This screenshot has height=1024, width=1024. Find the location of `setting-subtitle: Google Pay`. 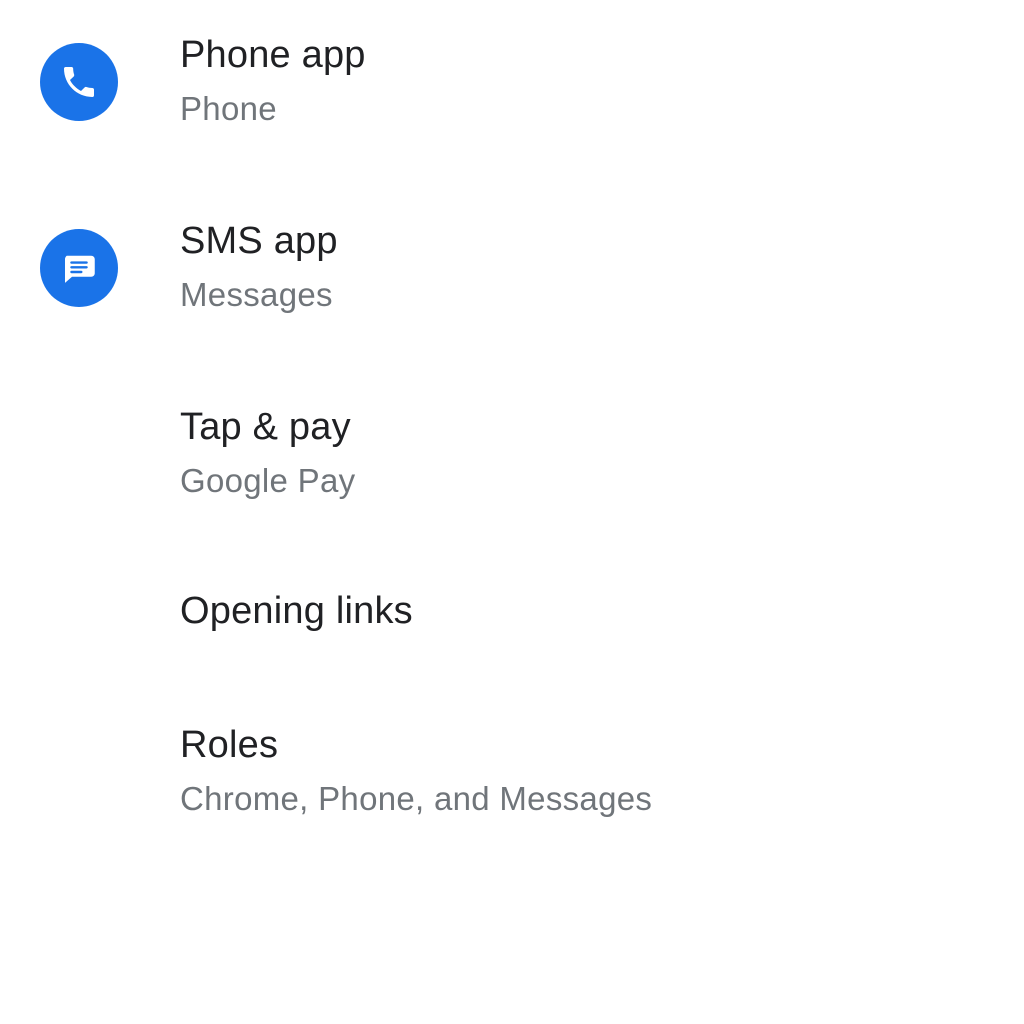

setting-subtitle: Google Pay is located at coordinates (268, 480).